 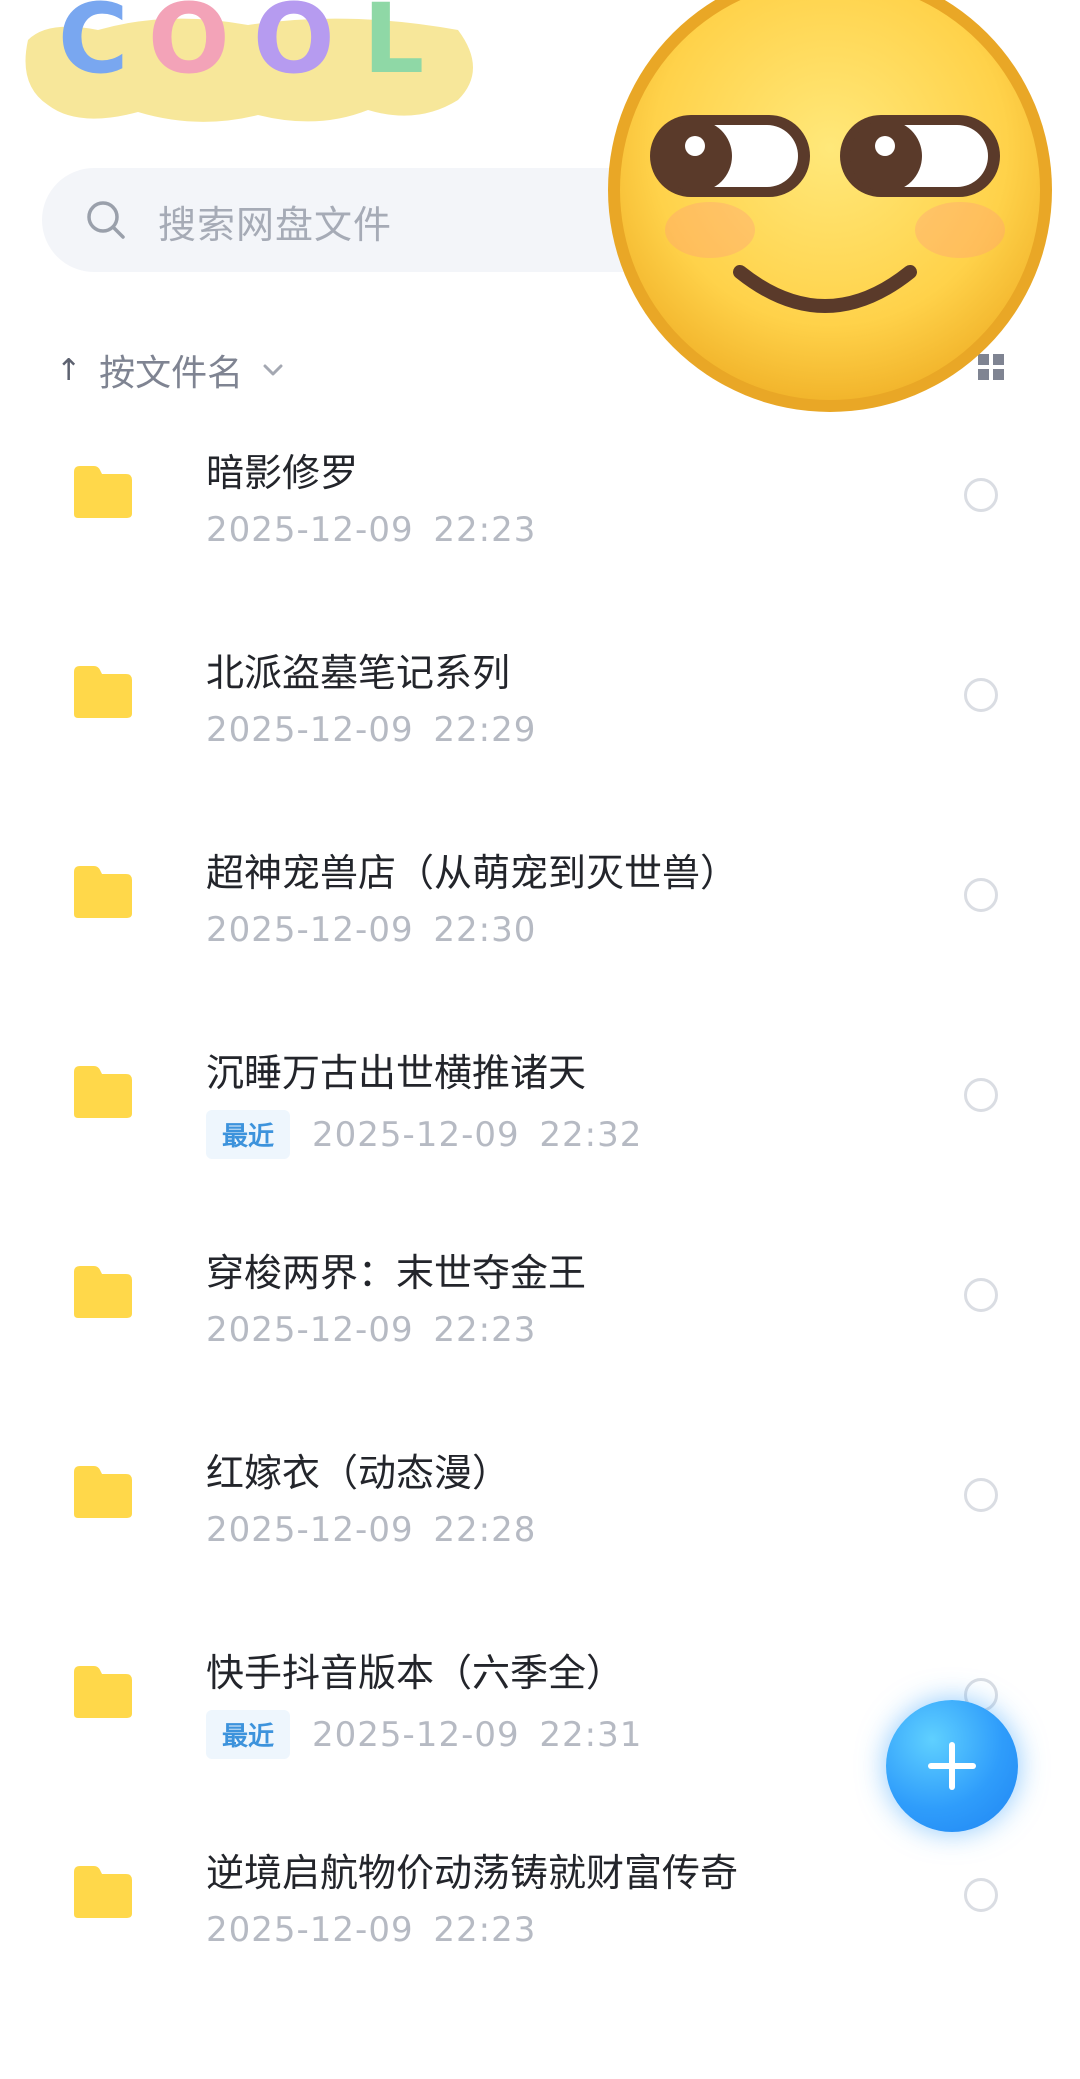 What do you see at coordinates (415, 1673) in the screenshot?
I see `file-name: 快手抖音版本（六季全）` at bounding box center [415, 1673].